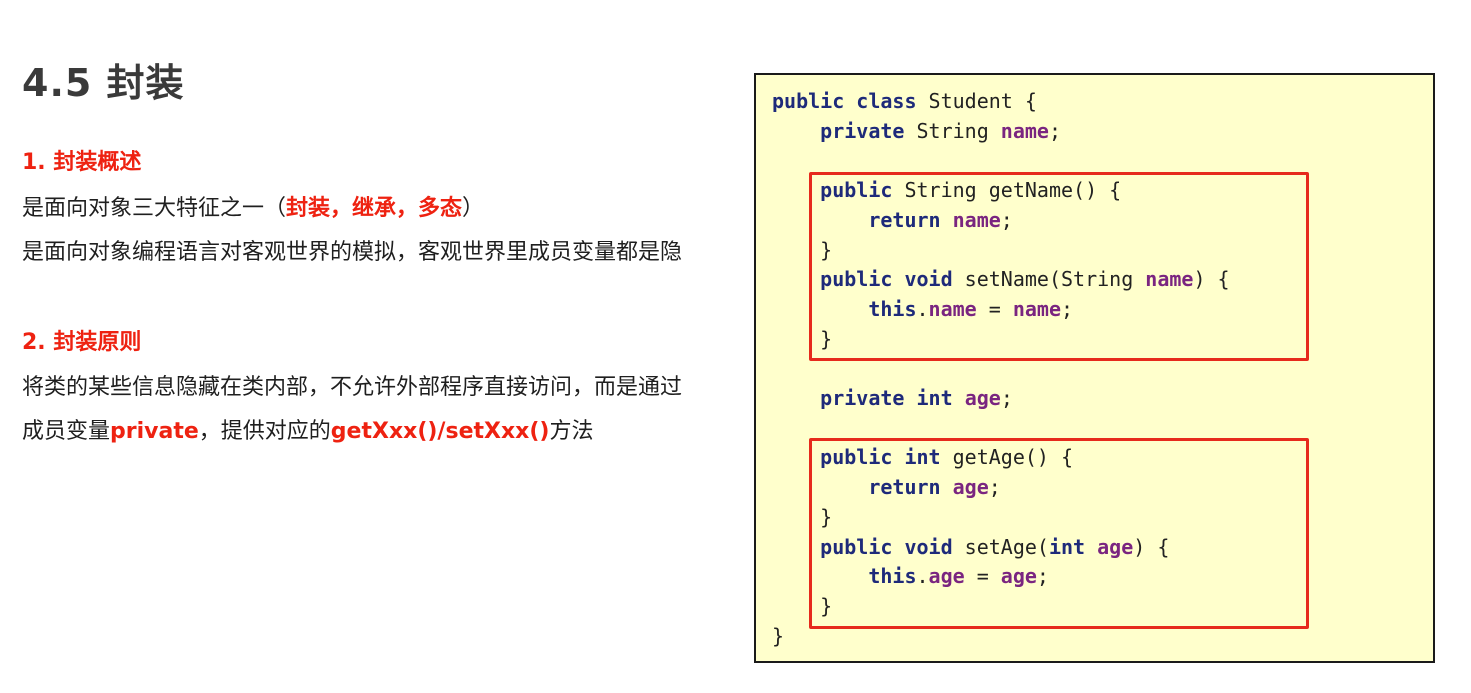 This screenshot has height=693, width=1471. What do you see at coordinates (1024, 130) in the screenshot?
I see `code-field: name` at bounding box center [1024, 130].